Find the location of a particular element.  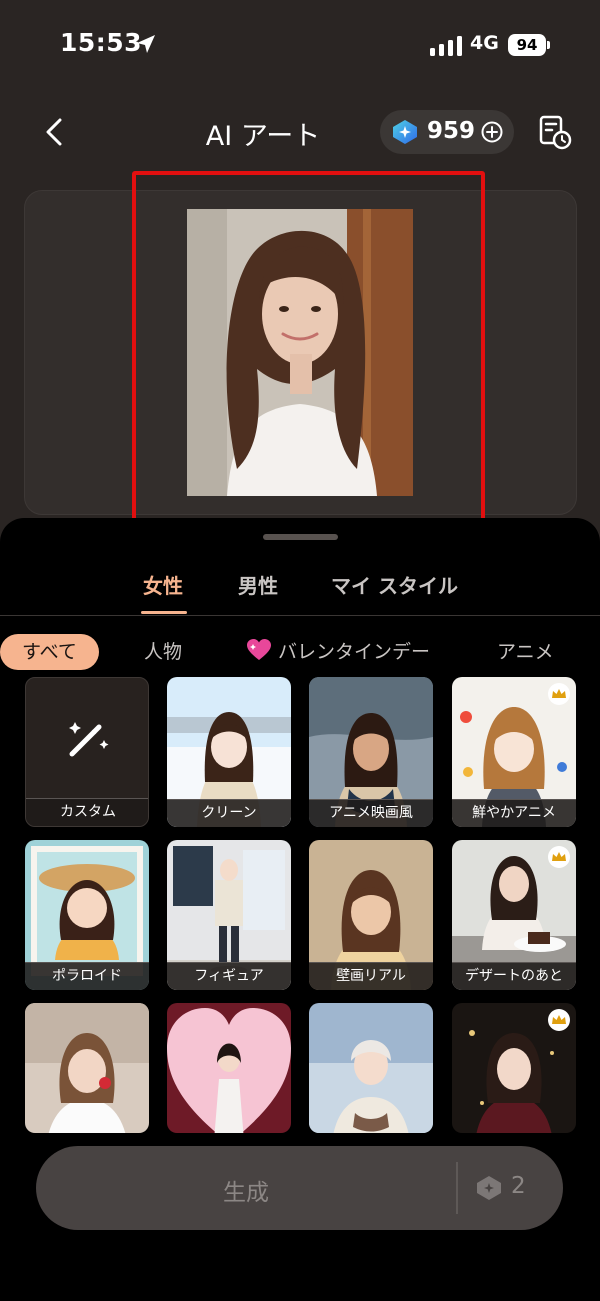

magic-wand-icon is located at coordinates (89, 739).